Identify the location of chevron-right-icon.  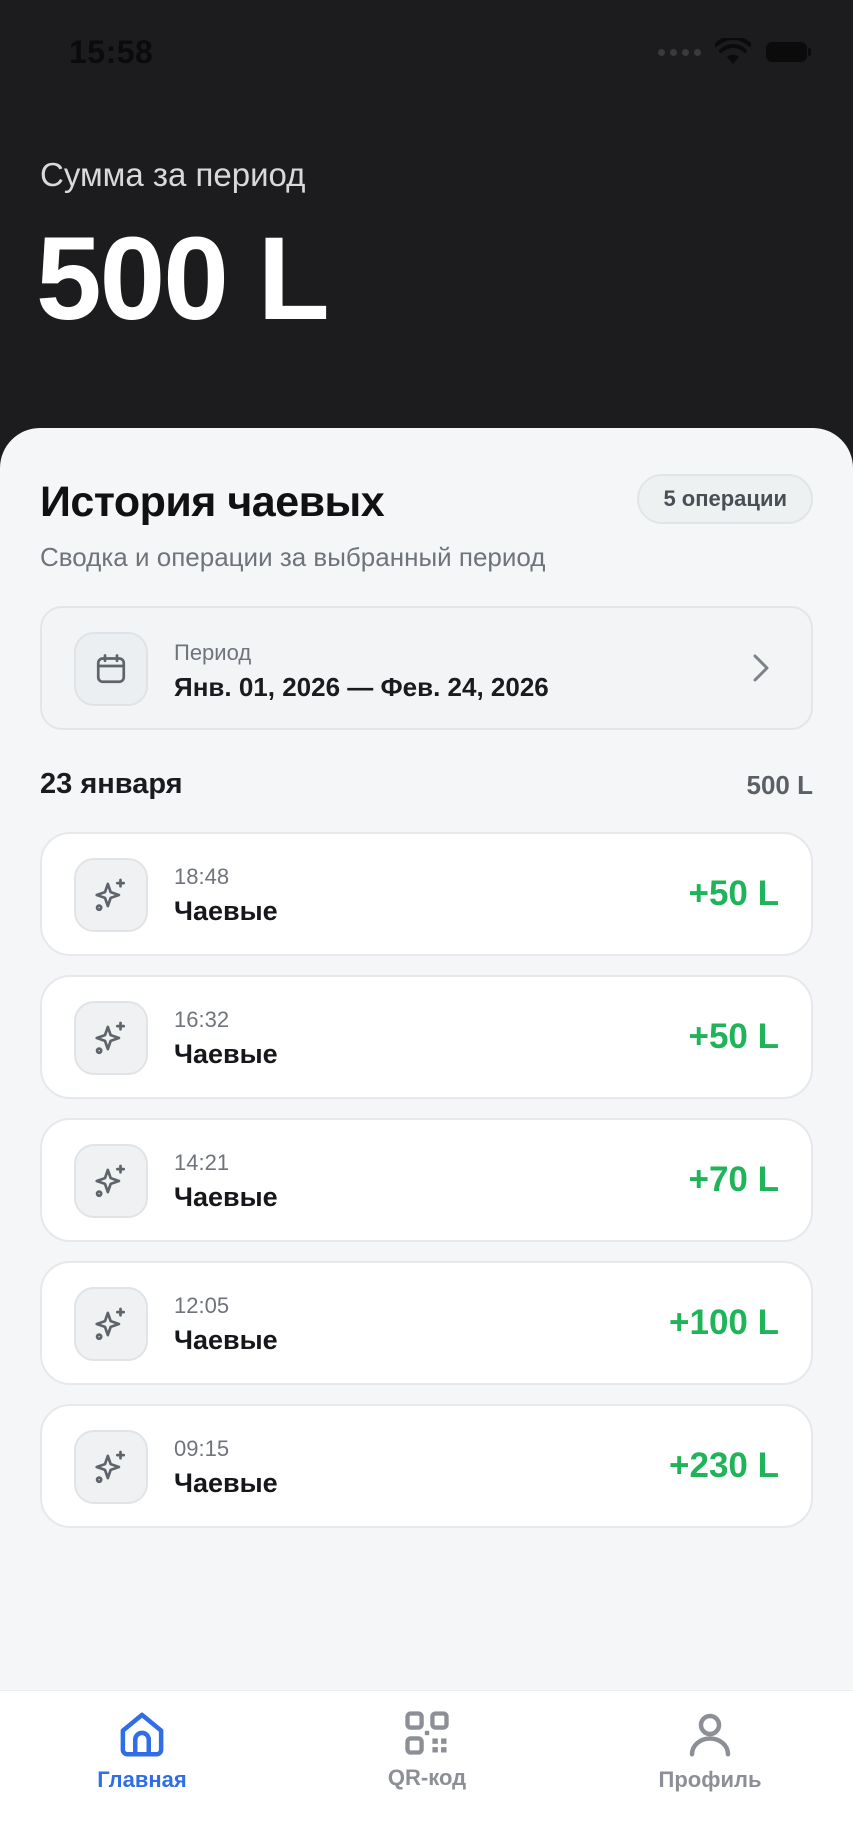
(761, 668).